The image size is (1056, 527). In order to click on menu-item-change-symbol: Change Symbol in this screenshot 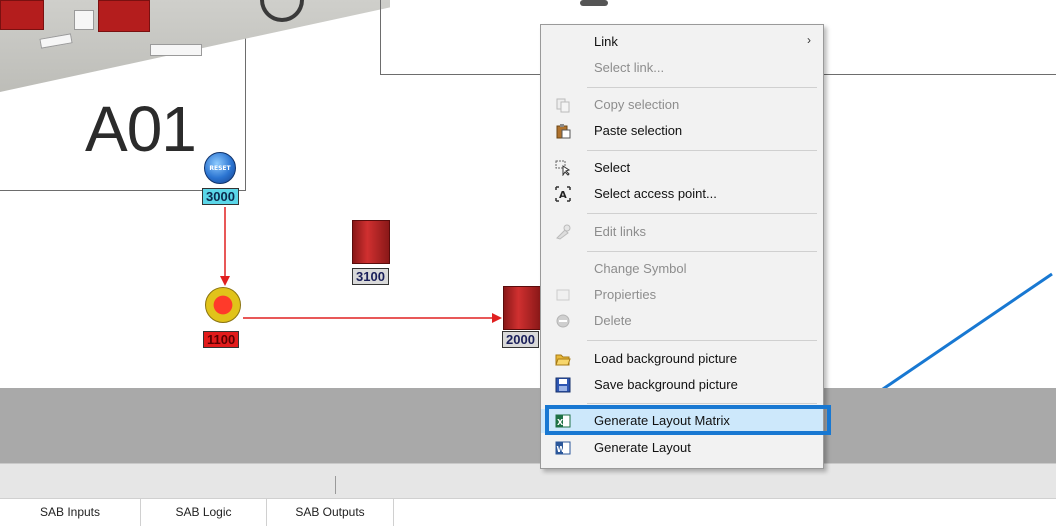, I will do `click(682, 269)`.